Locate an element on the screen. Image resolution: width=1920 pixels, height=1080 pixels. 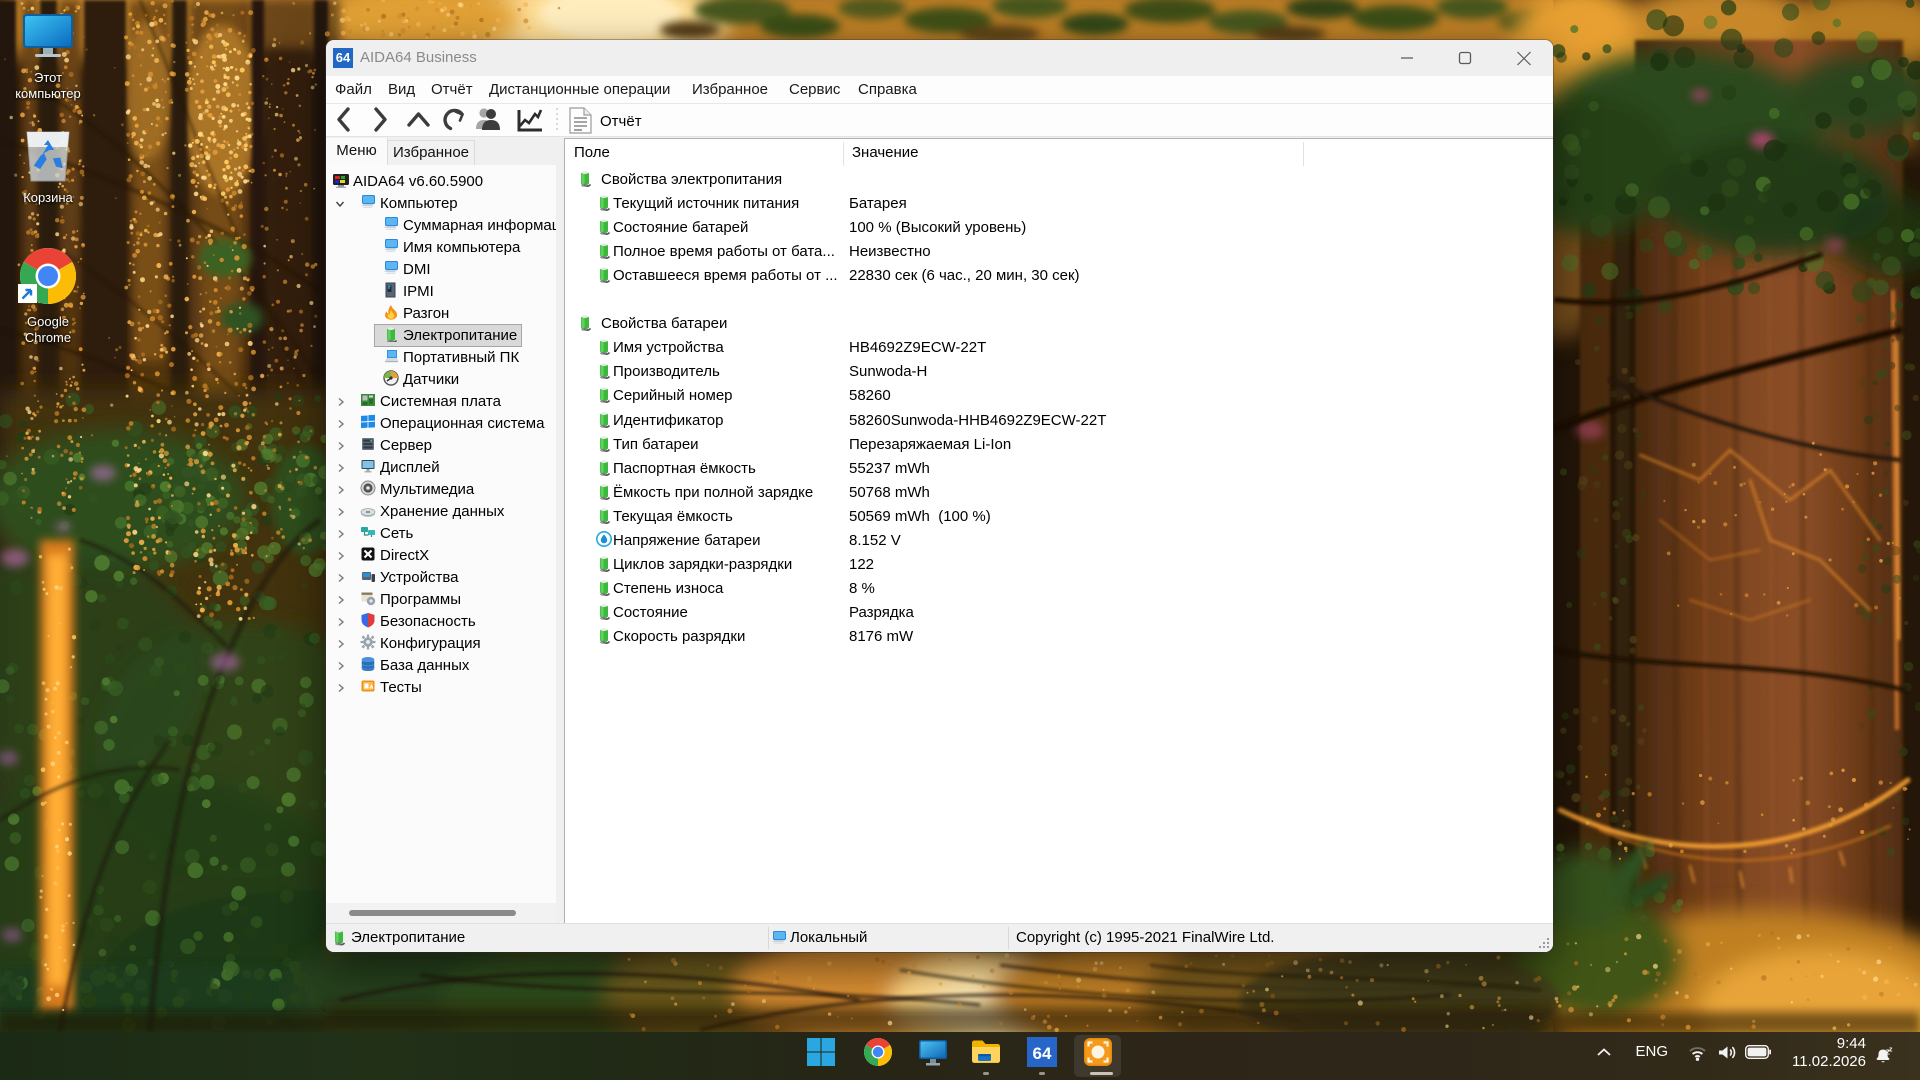
svg-text: z is located at coordinates (1891, 1050).